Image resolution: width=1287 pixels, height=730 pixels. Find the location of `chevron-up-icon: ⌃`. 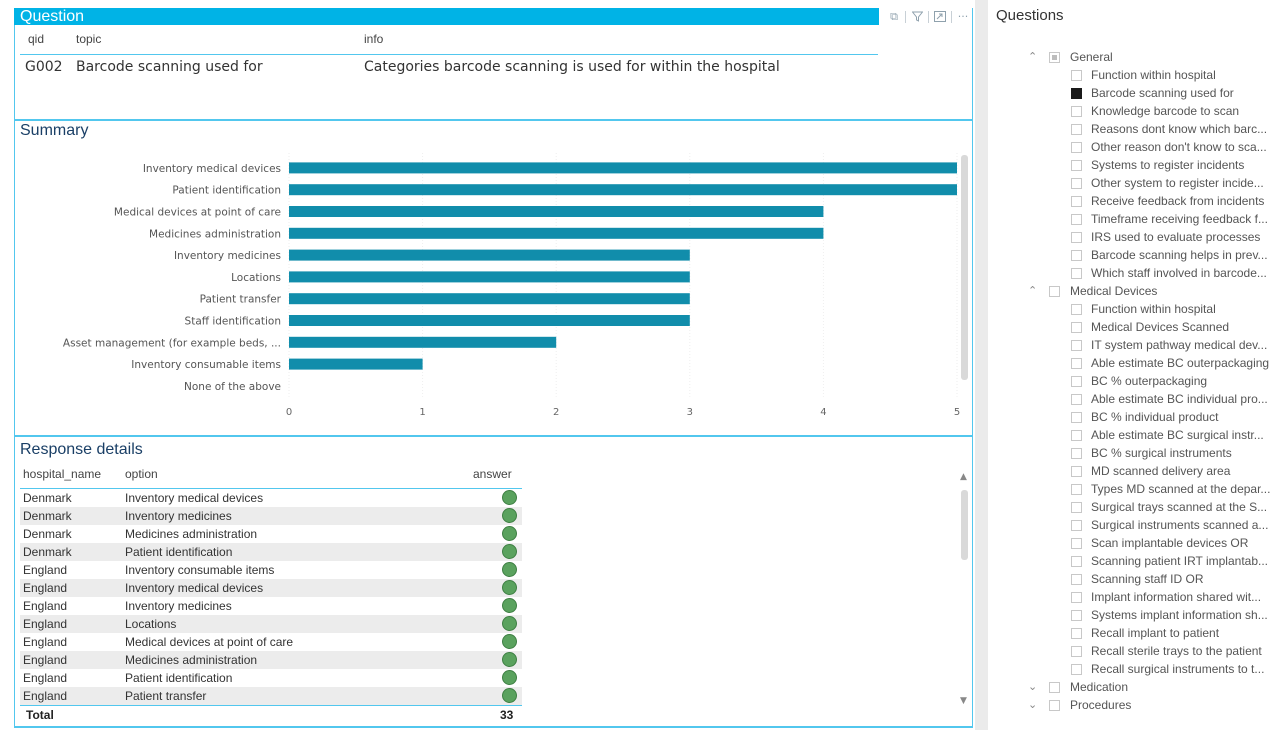

chevron-up-icon: ⌃ is located at coordinates (1035, 56).